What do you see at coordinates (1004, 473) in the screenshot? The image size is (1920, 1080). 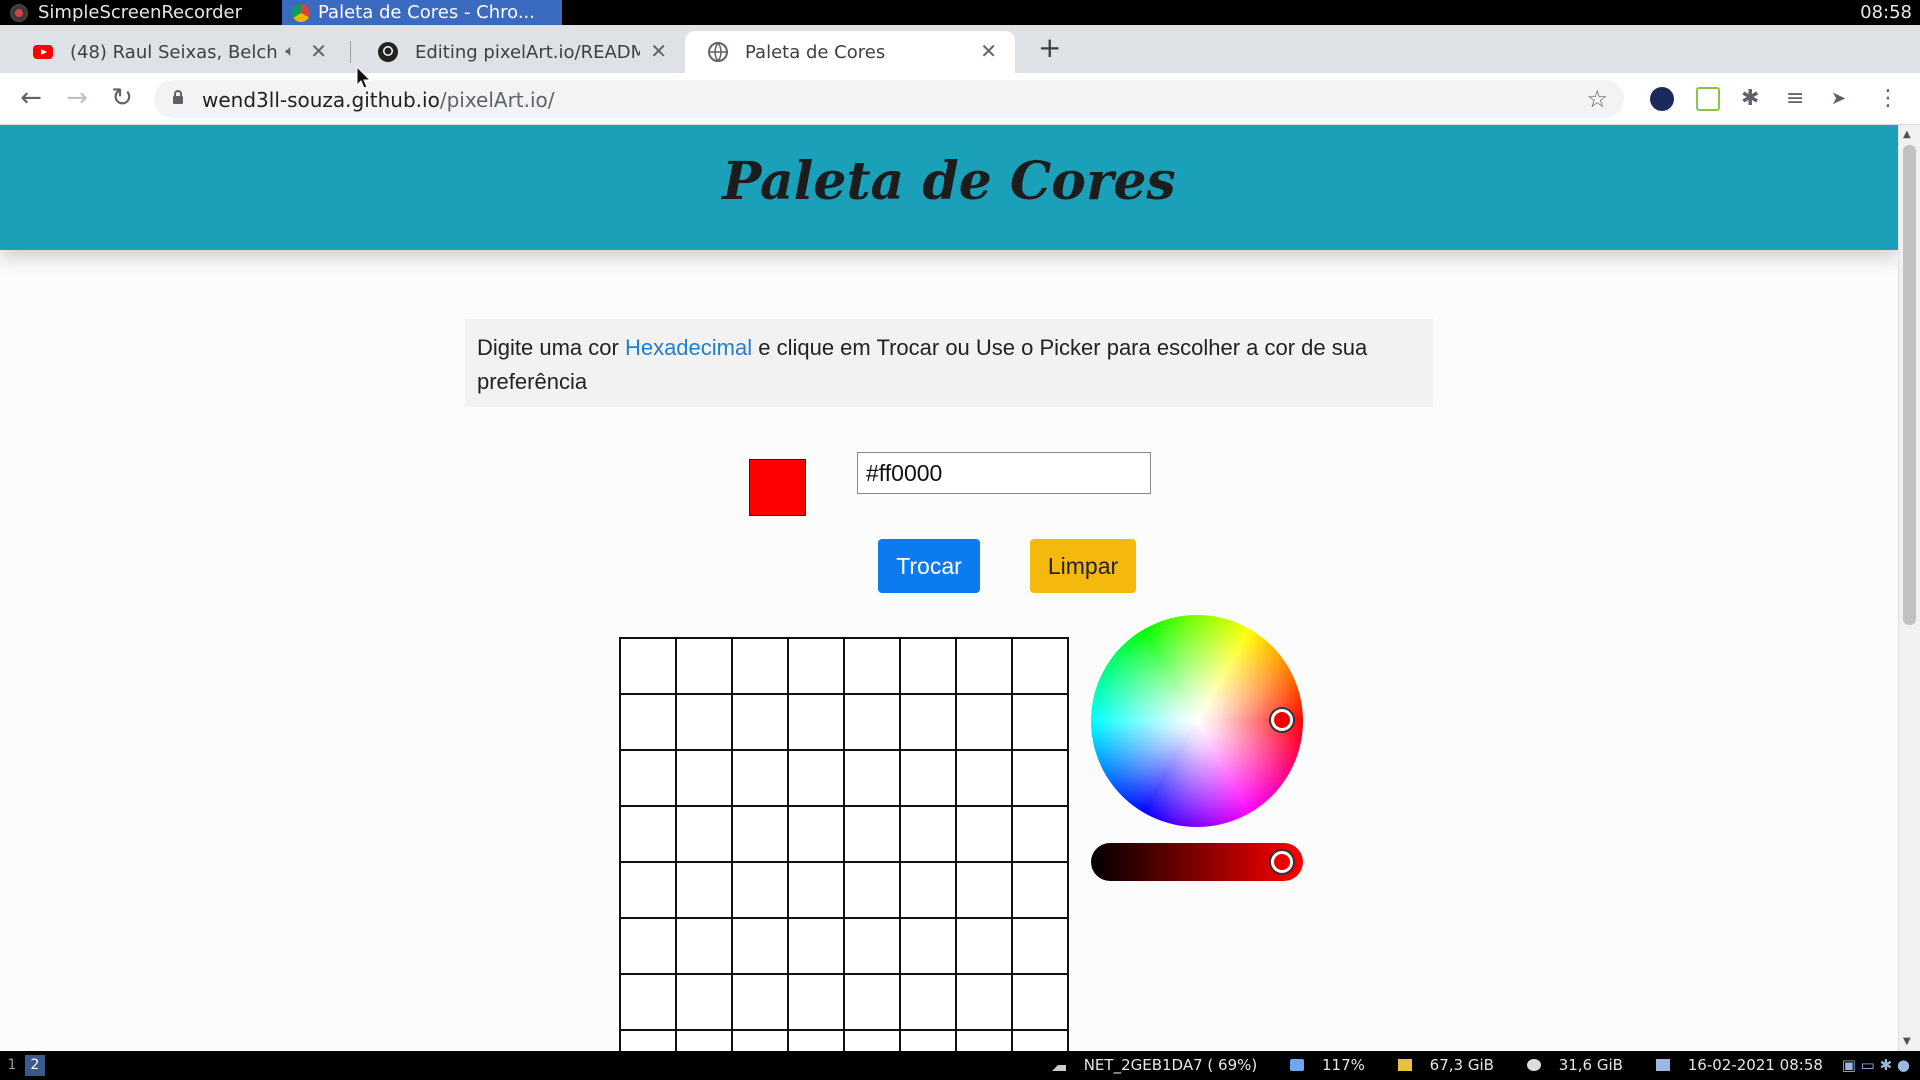 I see `hex-color-input` at bounding box center [1004, 473].